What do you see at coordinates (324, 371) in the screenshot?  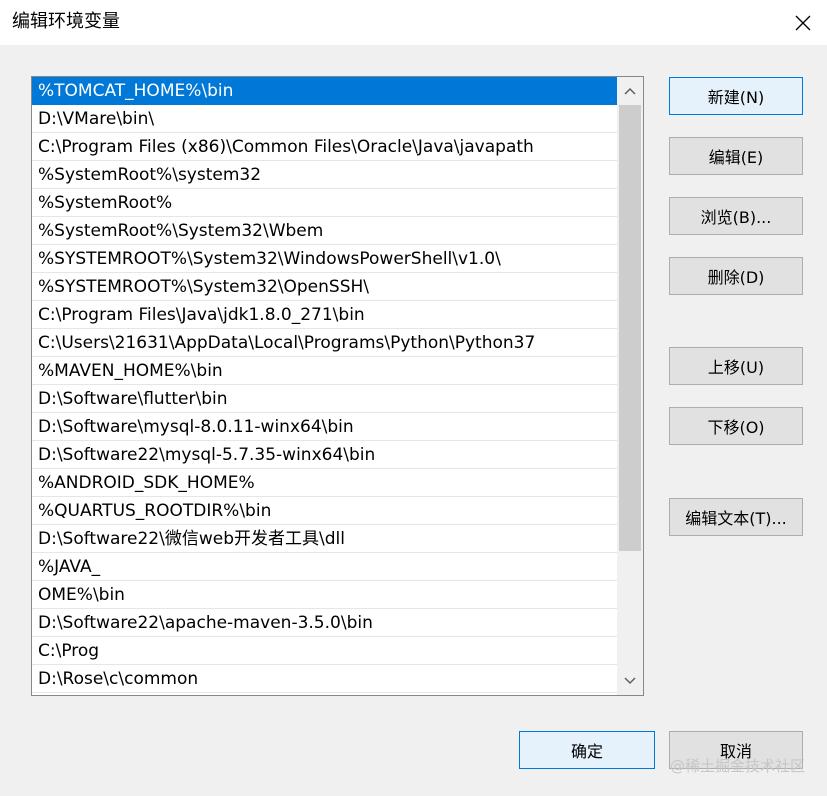 I see `list-item: %MAVEN_HOME%\bin` at bounding box center [324, 371].